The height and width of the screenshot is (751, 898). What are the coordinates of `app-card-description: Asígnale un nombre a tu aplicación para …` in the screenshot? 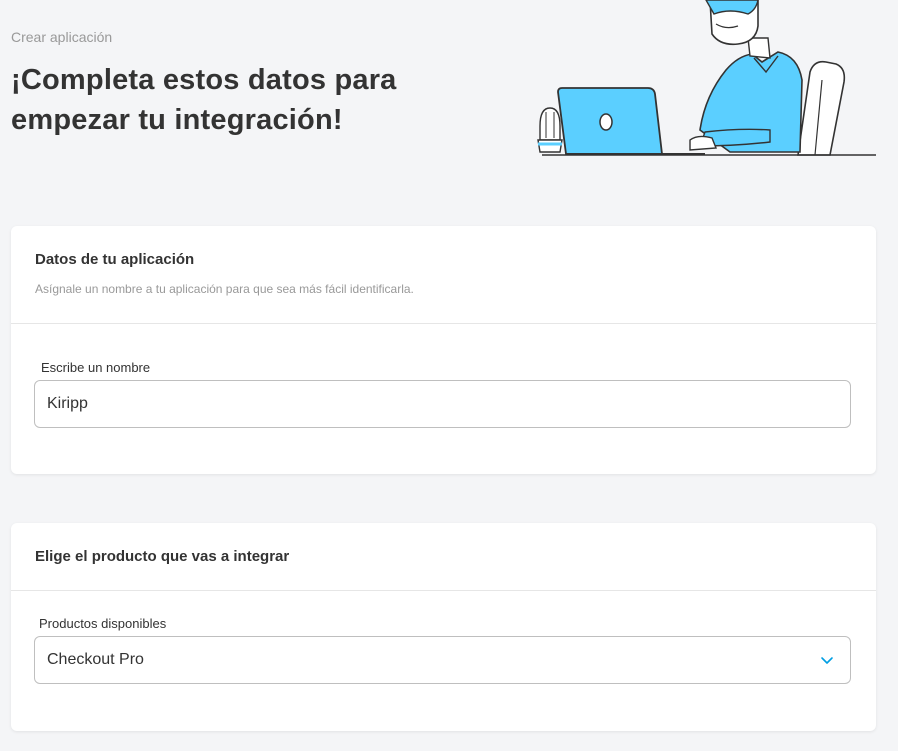 It's located at (224, 289).